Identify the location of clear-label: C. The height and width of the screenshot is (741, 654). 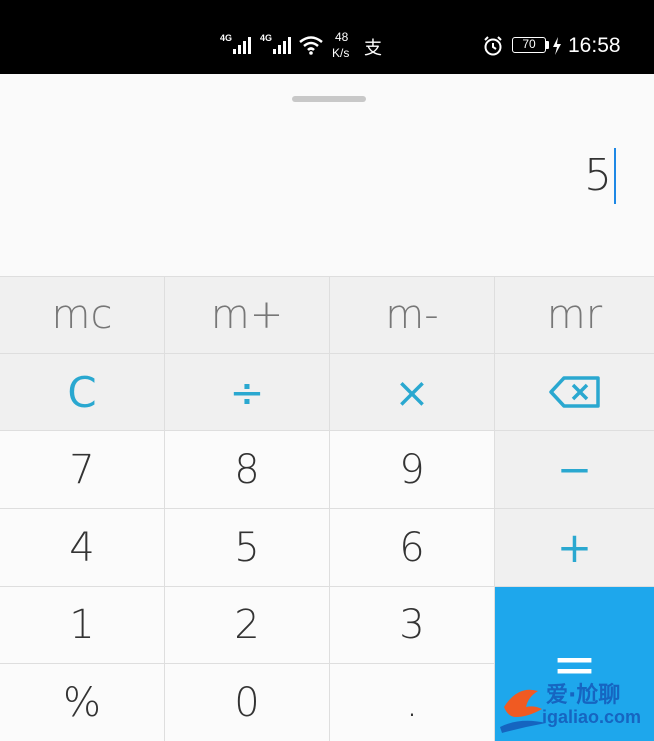
(82, 392).